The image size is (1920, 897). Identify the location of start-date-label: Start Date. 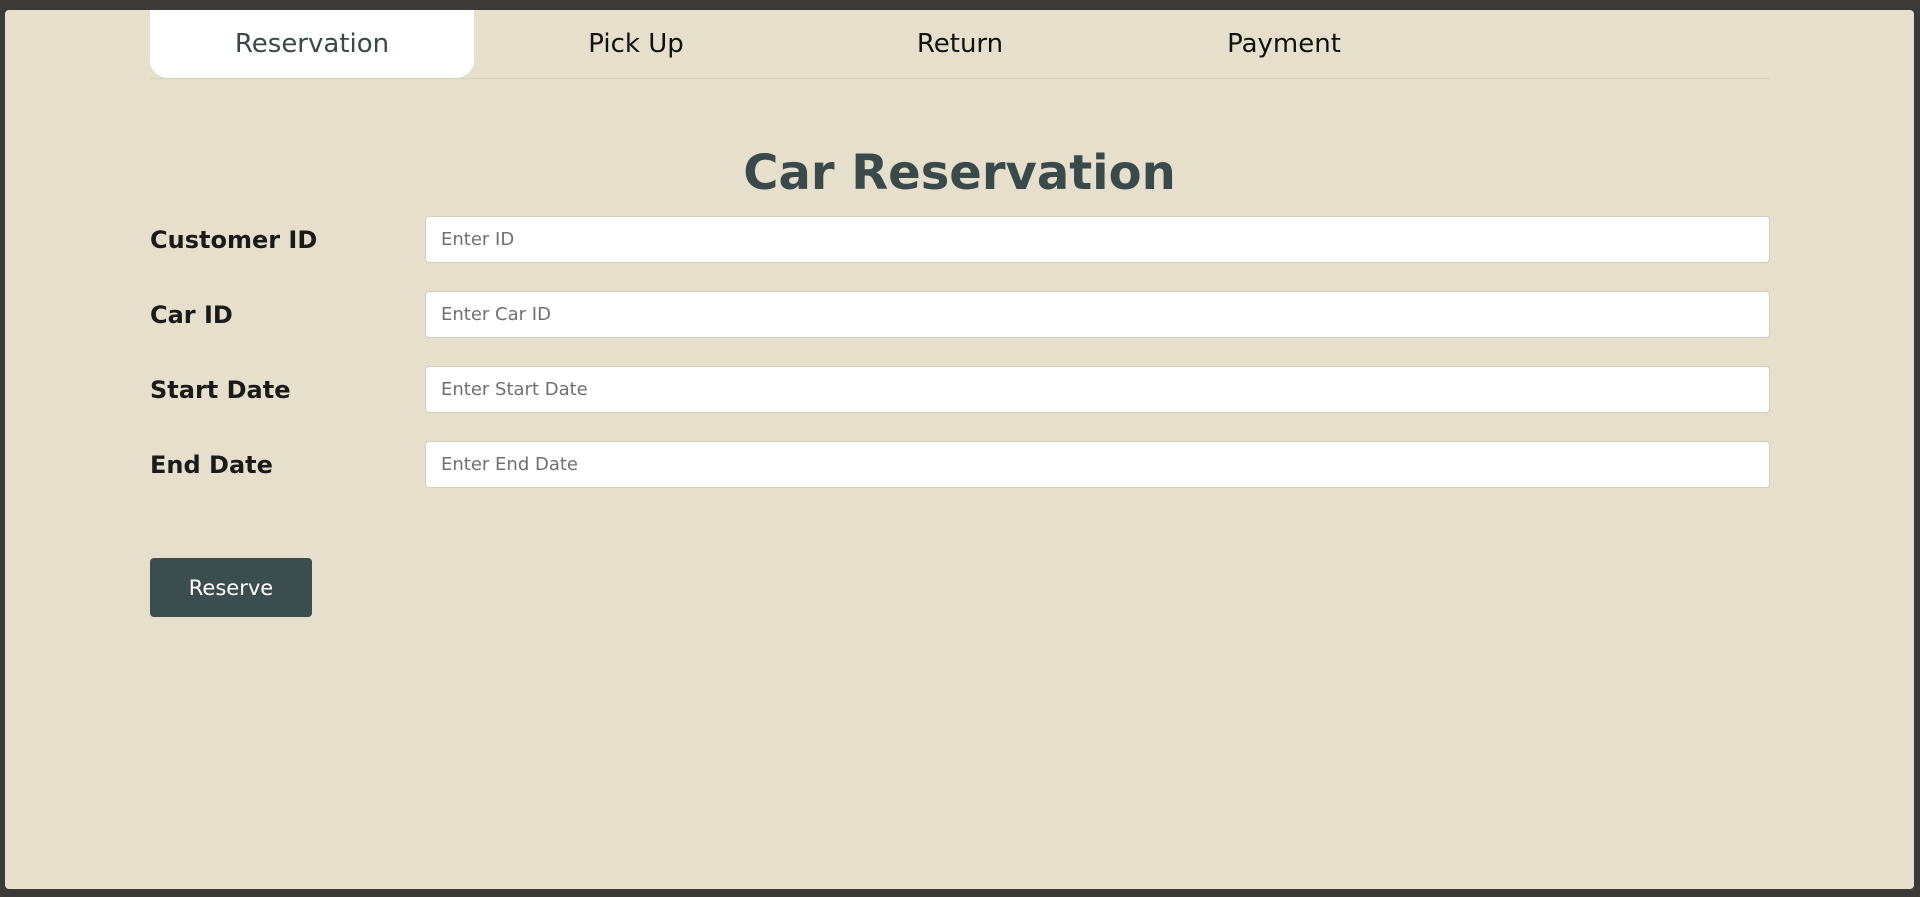
(220, 389).